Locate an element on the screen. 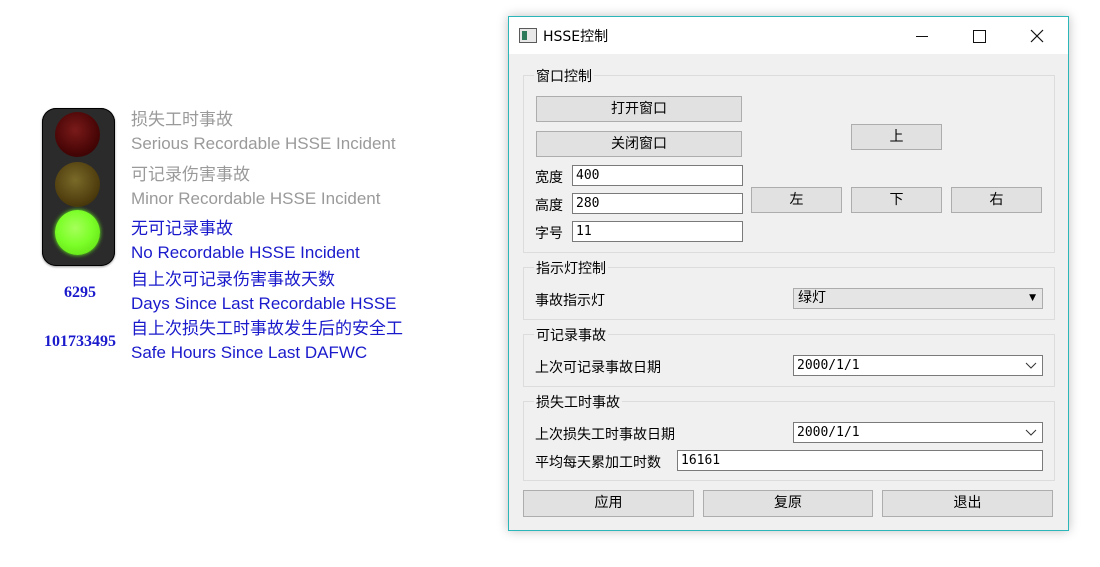 The height and width of the screenshot is (567, 1100). app-icon is located at coordinates (528, 35).